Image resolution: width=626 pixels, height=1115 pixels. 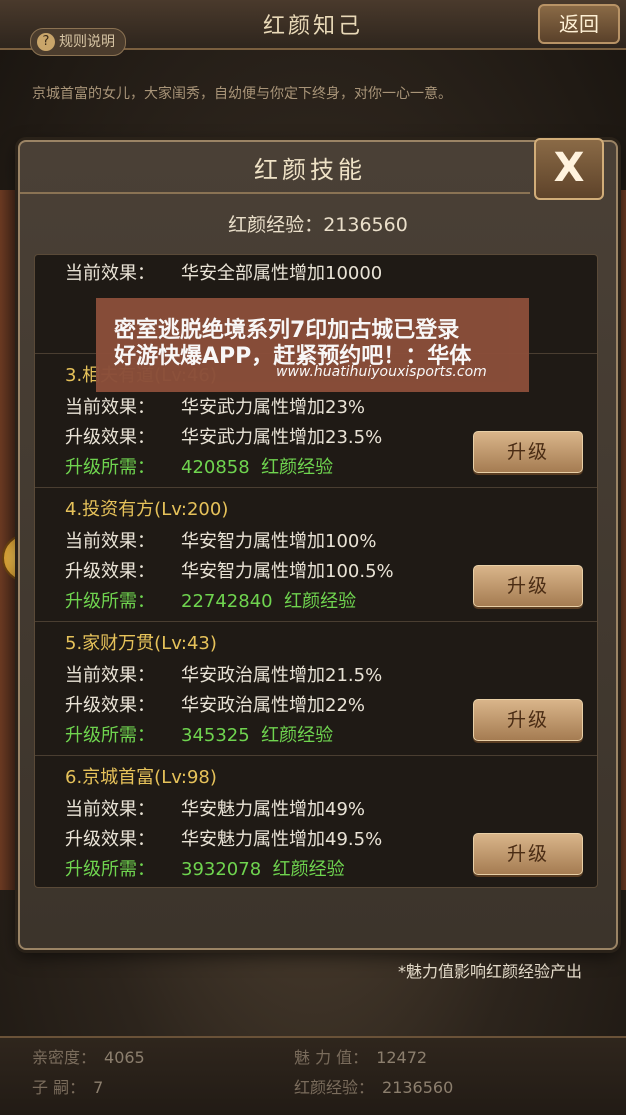 What do you see at coordinates (273, 809) in the screenshot?
I see `current-effect: 华安魅力属性增加49%` at bounding box center [273, 809].